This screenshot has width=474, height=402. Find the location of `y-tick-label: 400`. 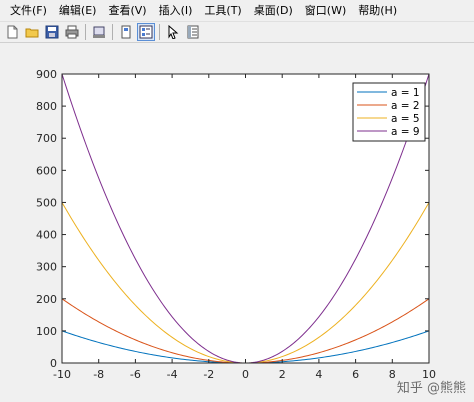

y-tick-label: 400 is located at coordinates (46, 235).